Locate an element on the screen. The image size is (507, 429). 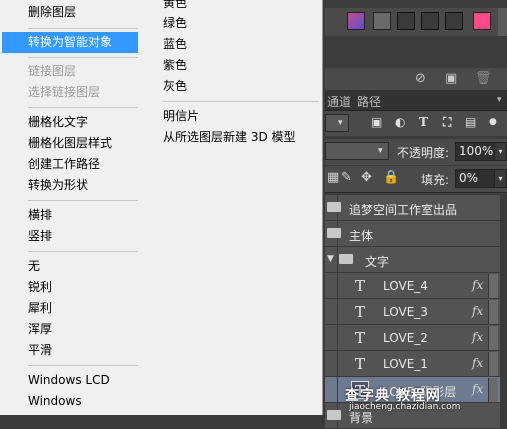
layer-row: T LOVE_1 fx is located at coordinates (412, 364).